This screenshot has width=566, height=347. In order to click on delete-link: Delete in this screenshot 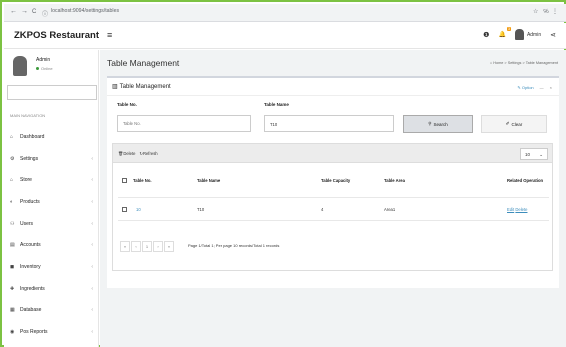, I will do `click(521, 209)`.